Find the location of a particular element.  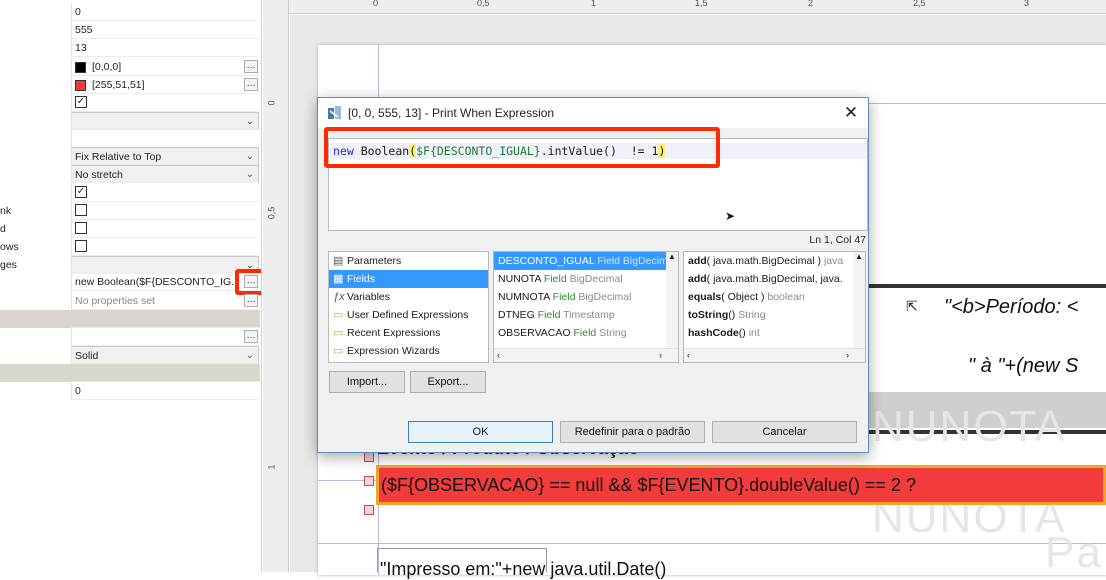

cancel-button: Cancelar is located at coordinates (784, 432).